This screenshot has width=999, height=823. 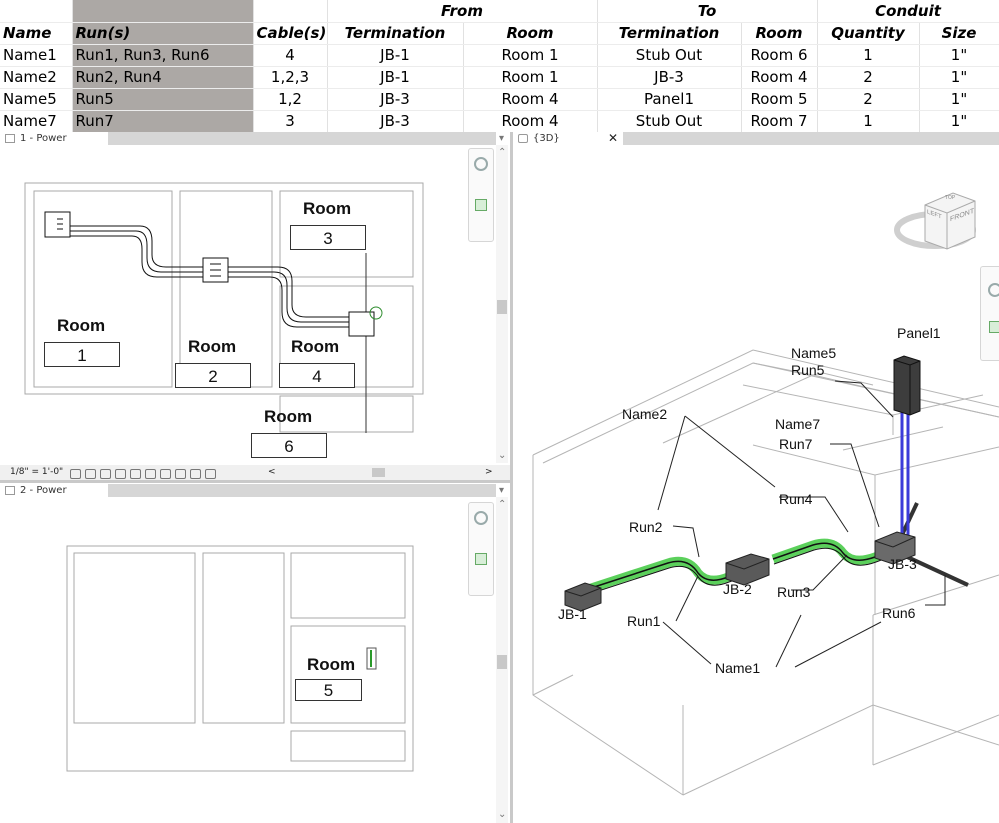 I want to click on room-6-number: 6, so click(x=289, y=445).